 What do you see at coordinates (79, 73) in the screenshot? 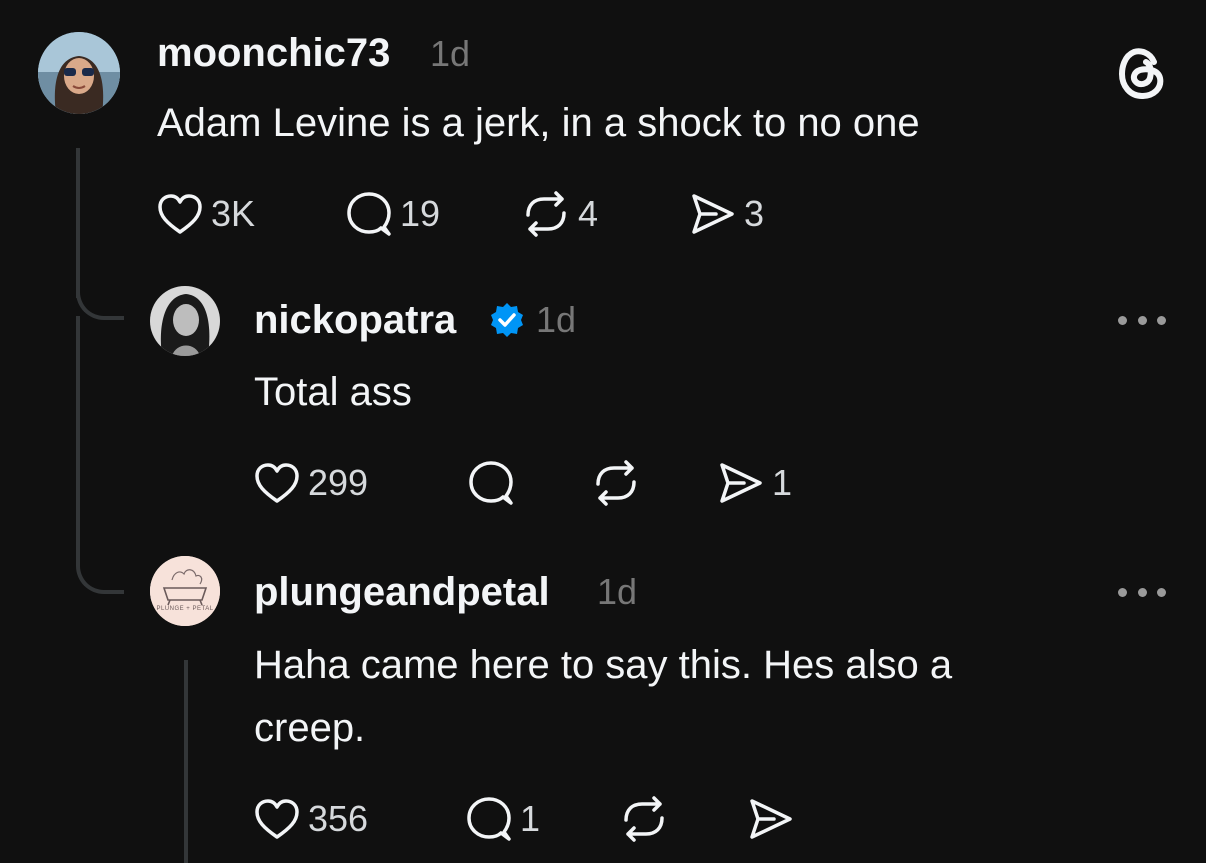
I see `avatar-moonchic73` at bounding box center [79, 73].